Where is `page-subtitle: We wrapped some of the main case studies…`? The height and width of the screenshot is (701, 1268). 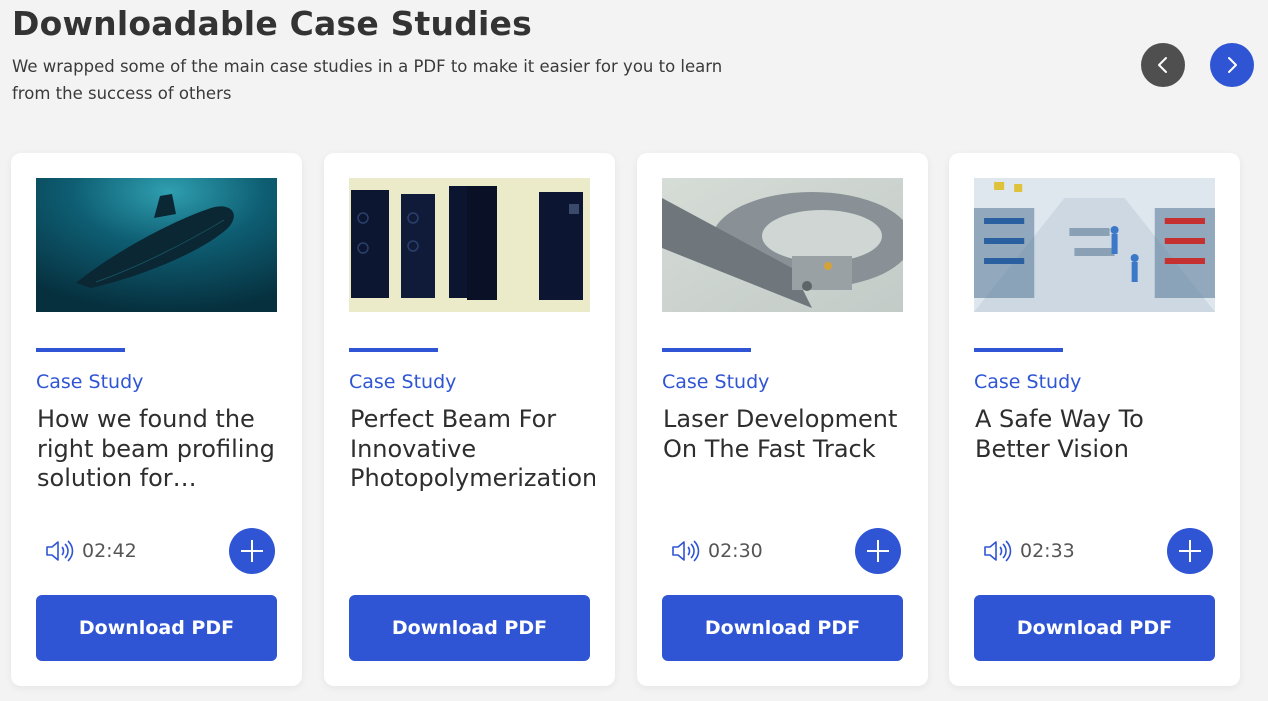 page-subtitle: We wrapped some of the main case studies… is located at coordinates (367, 80).